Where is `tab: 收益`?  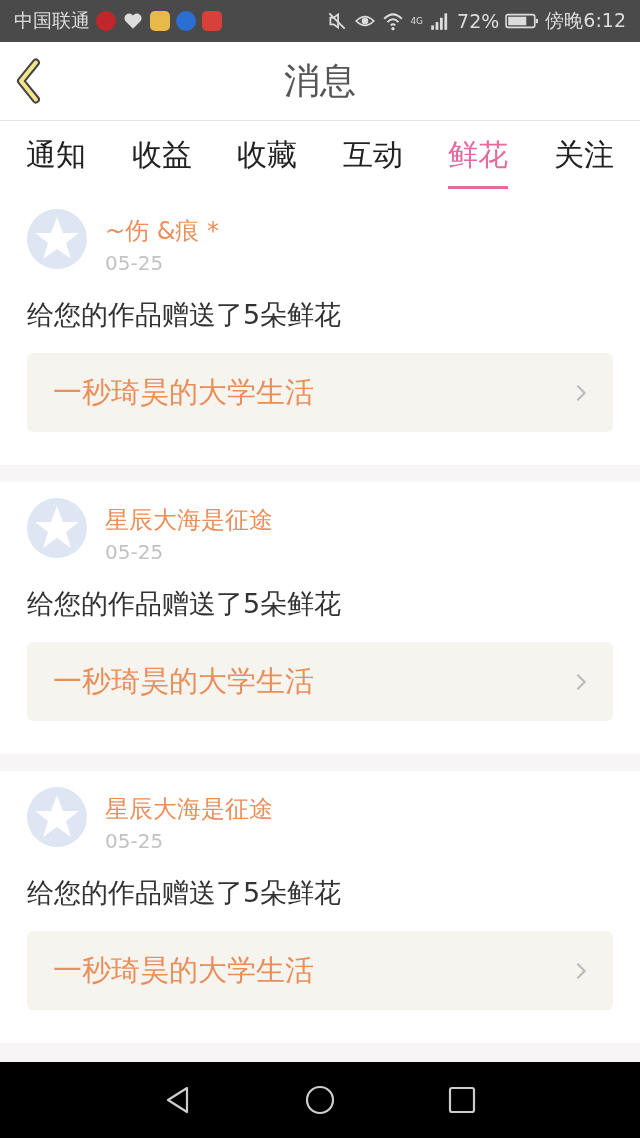 tab: 收益 is located at coordinates (161, 157).